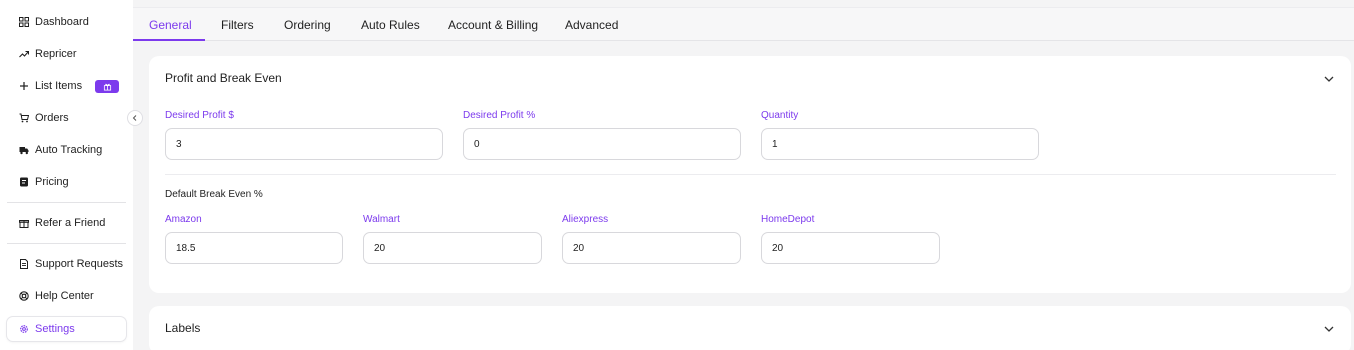 Image resolution: width=1354 pixels, height=350 pixels. I want to click on gift-badge-icon, so click(107, 87).